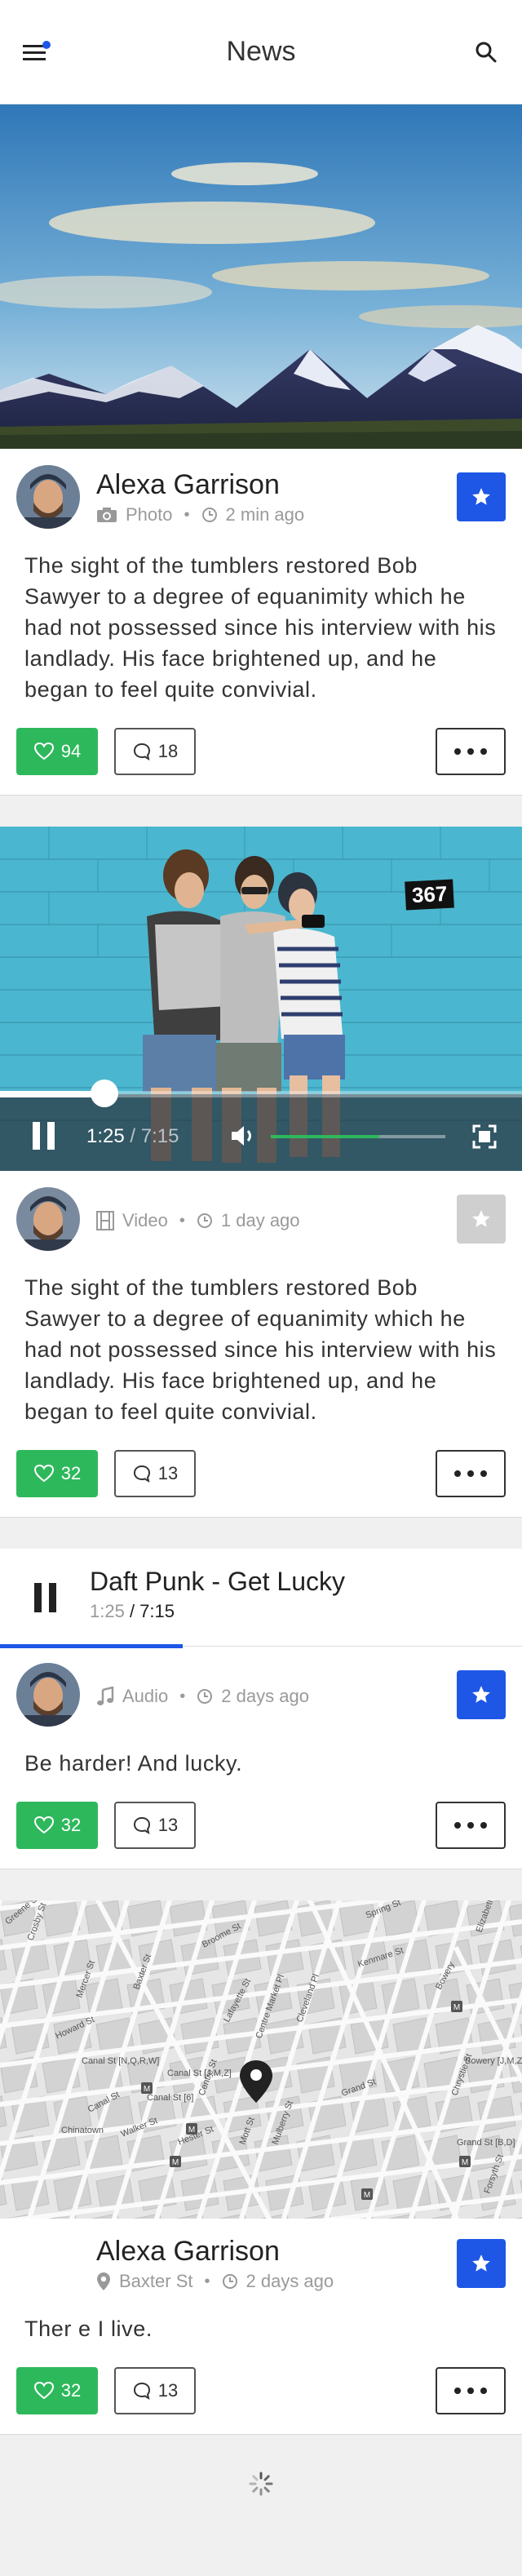  I want to click on pause-button, so click(45, 1136).